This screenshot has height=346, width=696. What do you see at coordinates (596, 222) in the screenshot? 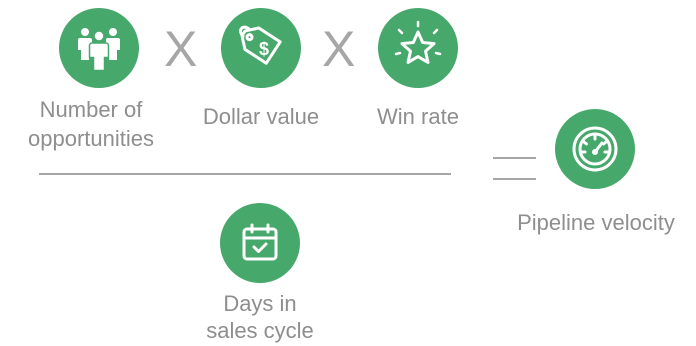
I see `pipeline-velocity-label: Pipeline velocity` at bounding box center [596, 222].